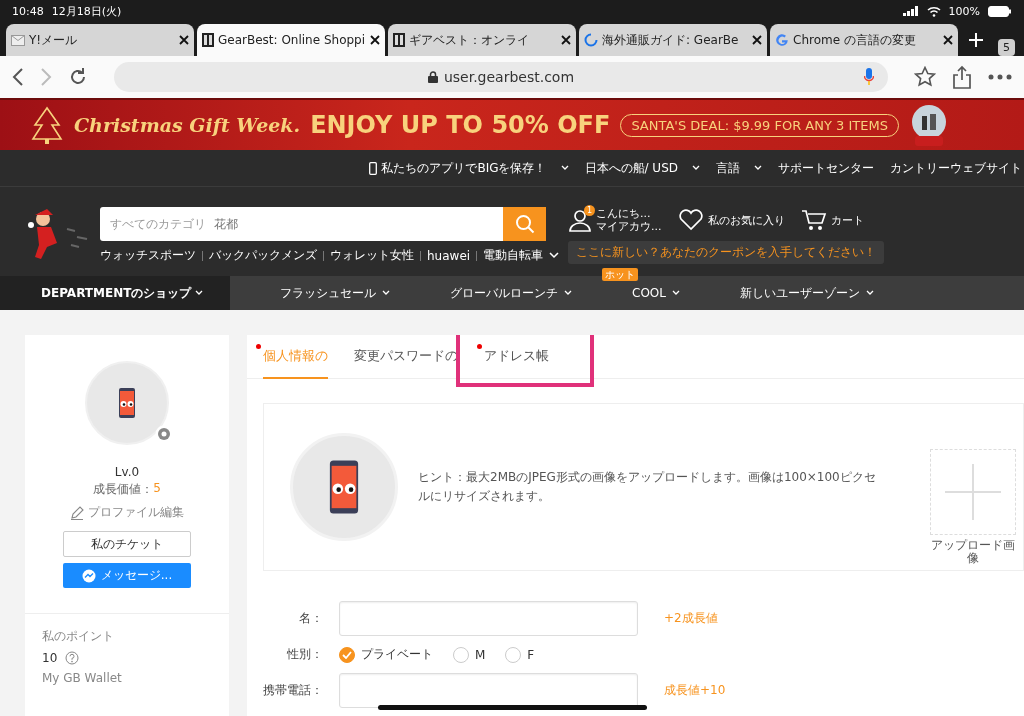  I want to click on search-input: 花都, so click(356, 224).